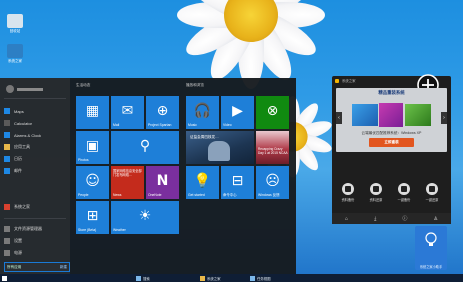 This screenshot has width=463, height=282. I want to click on action-label: 资料备份, so click(348, 200).